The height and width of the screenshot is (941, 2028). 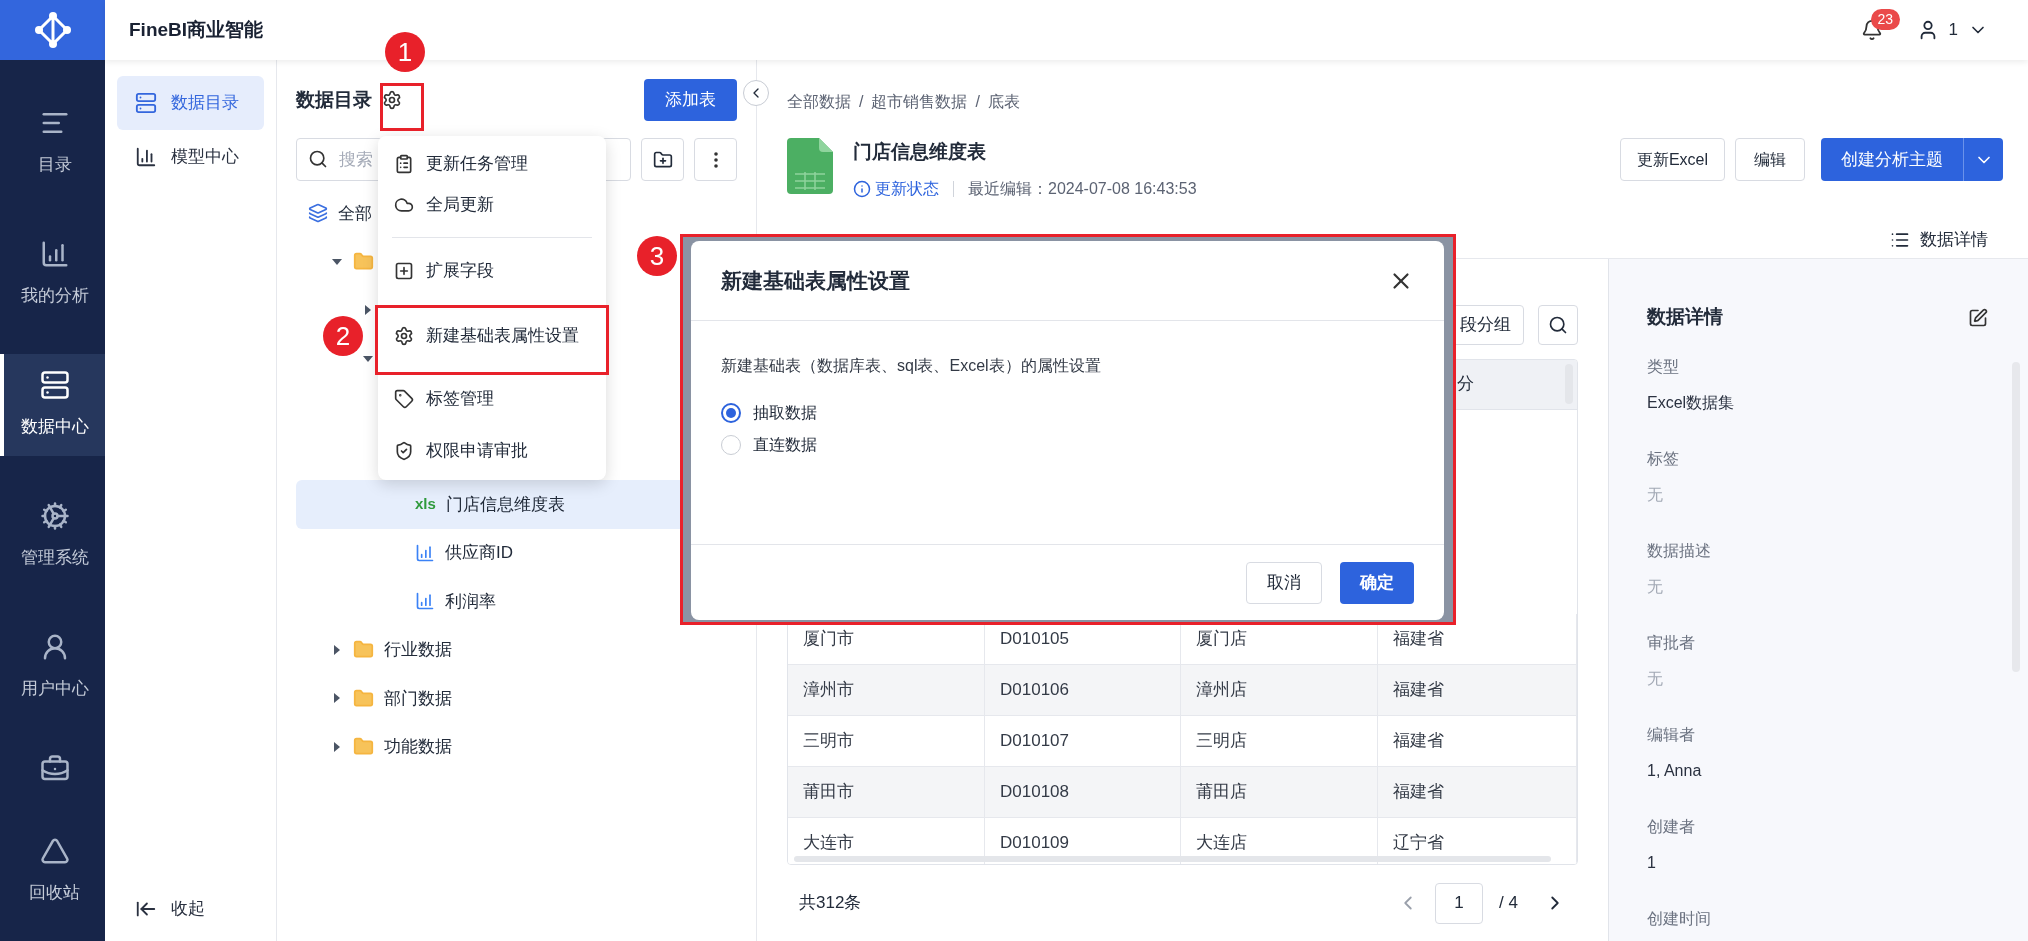 What do you see at coordinates (815, 280) in the screenshot?
I see `dialog-title: 新建基础表属性设置` at bounding box center [815, 280].